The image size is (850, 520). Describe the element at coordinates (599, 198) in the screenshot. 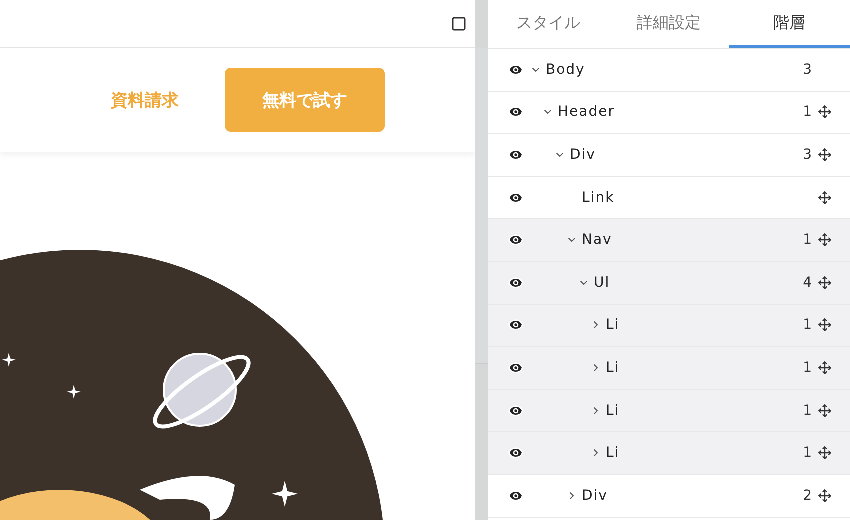

I see `node-label: Link` at that location.